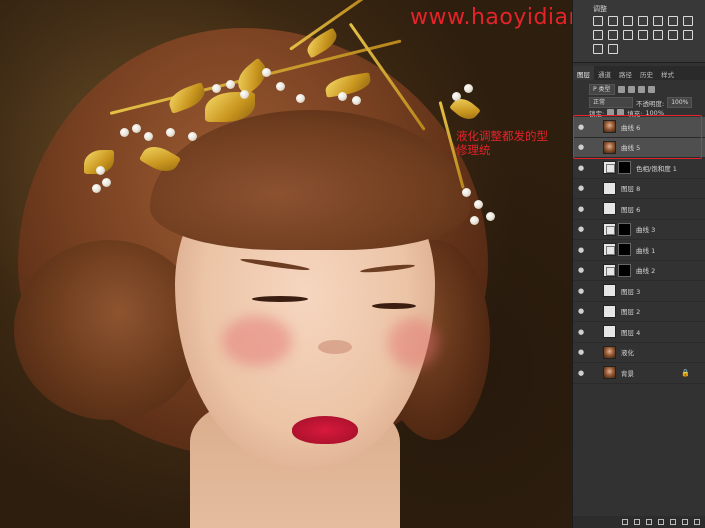  I want to click on layer-row: ● 曲线 1, so click(639, 250).